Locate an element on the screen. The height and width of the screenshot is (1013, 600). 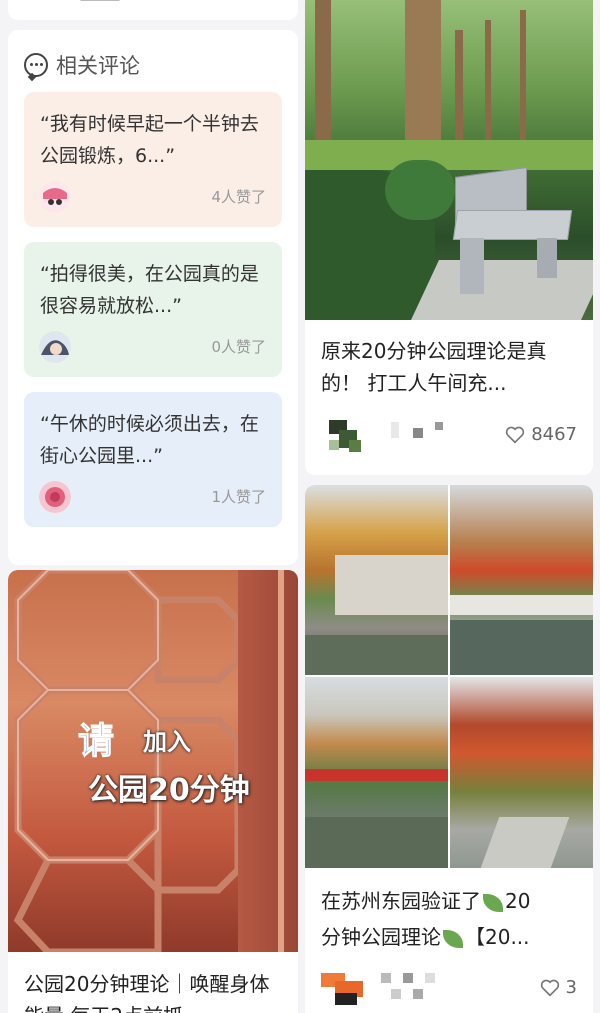
like-count: 3 is located at coordinates (571, 987).